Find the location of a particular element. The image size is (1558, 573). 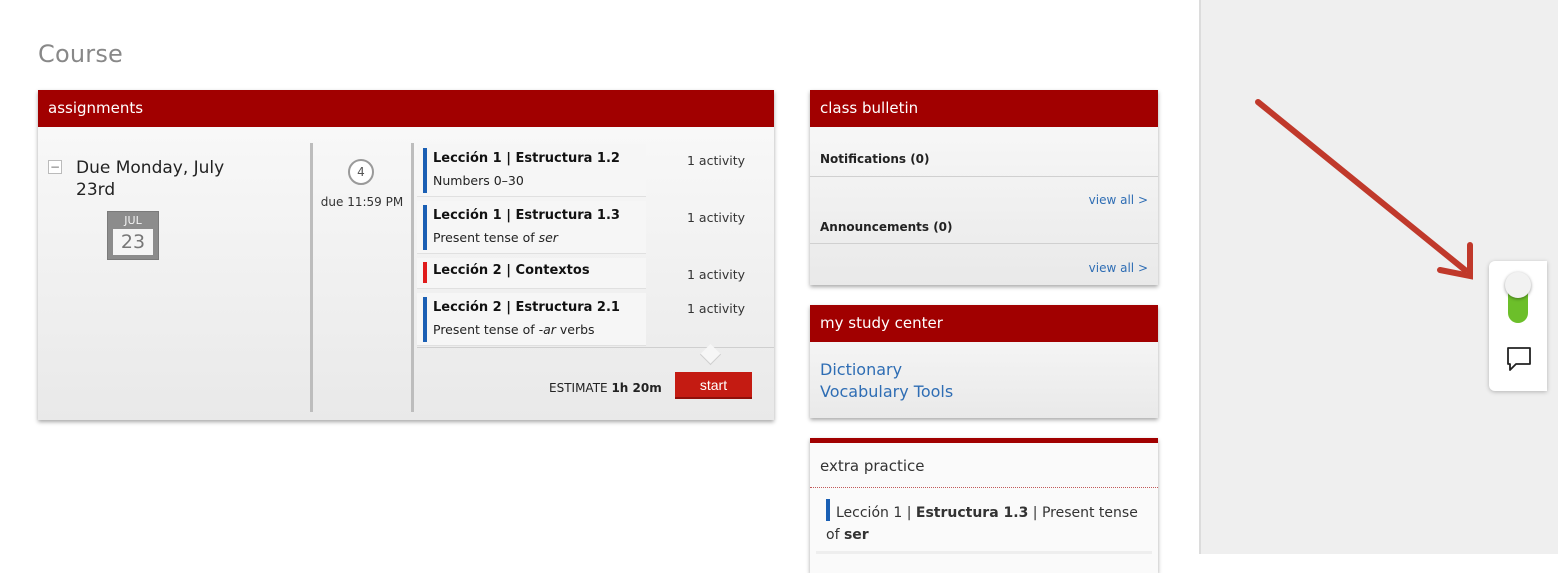

estimate-label: ESTIMATE is located at coordinates (578, 388).